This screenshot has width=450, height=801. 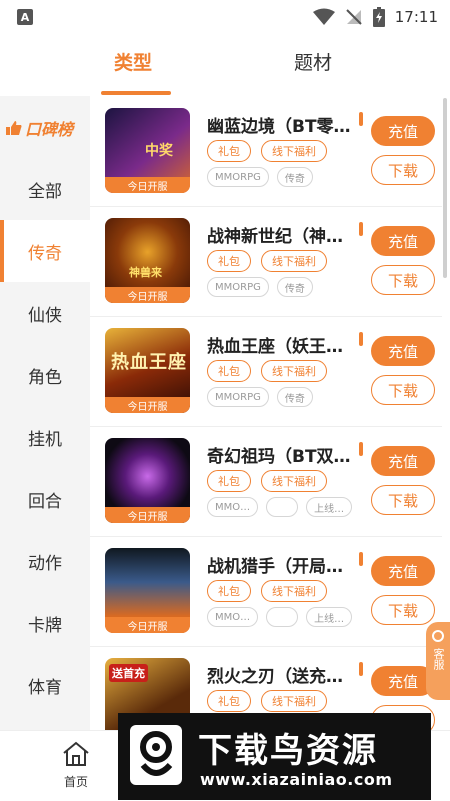 I want to click on nav-home: 首页, so click(x=76, y=765).